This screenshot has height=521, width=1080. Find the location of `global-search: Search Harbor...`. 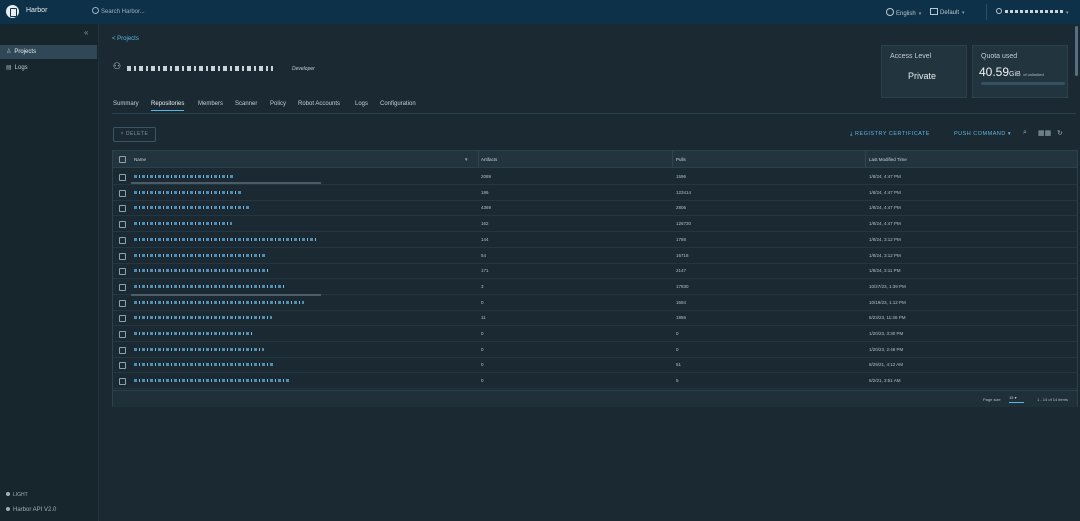

global-search: Search Harbor... is located at coordinates (118, 11).